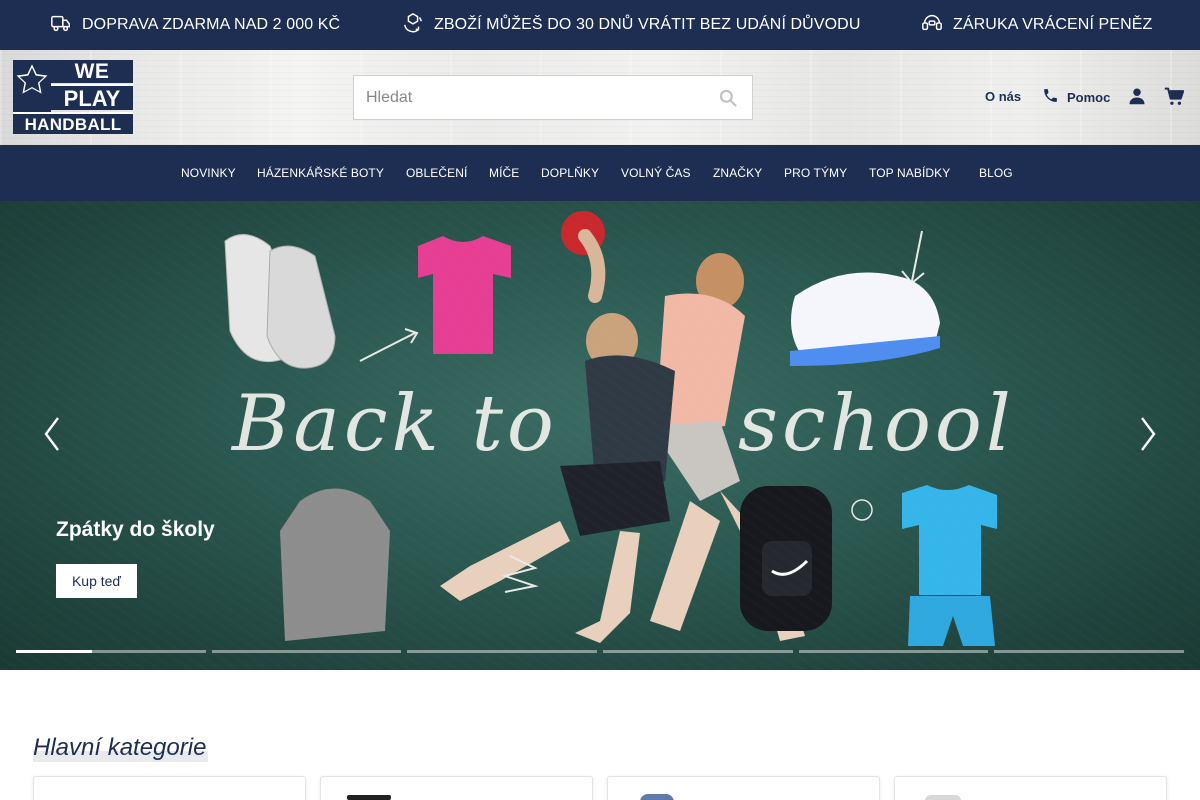  Describe the element at coordinates (1137, 96) in the screenshot. I see `user-icon` at that location.